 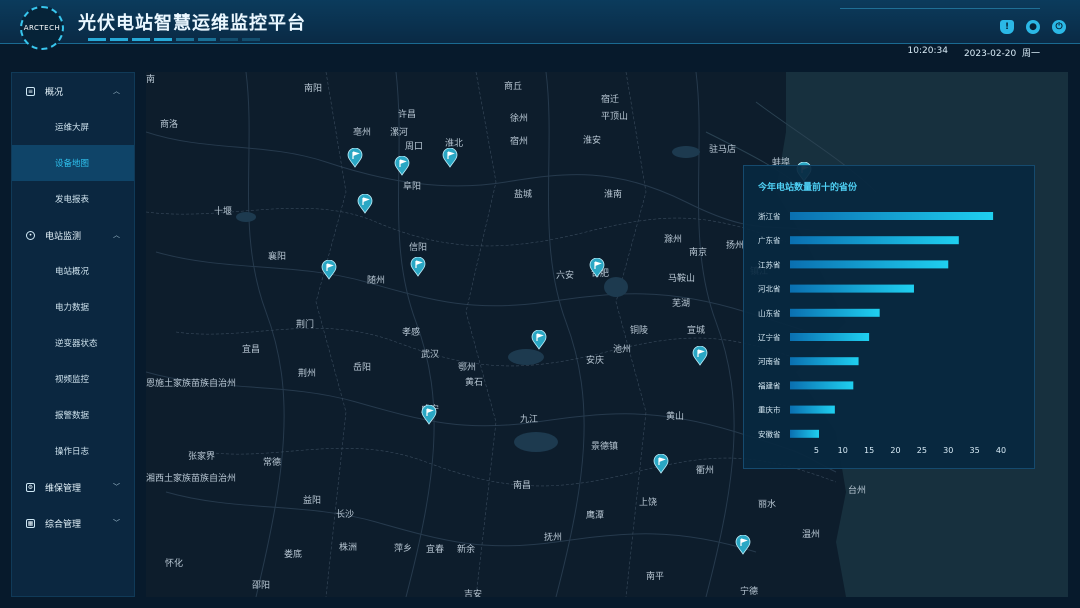 I want to click on menu-item-inverter-status: 逆变器状态, so click(x=73, y=343).